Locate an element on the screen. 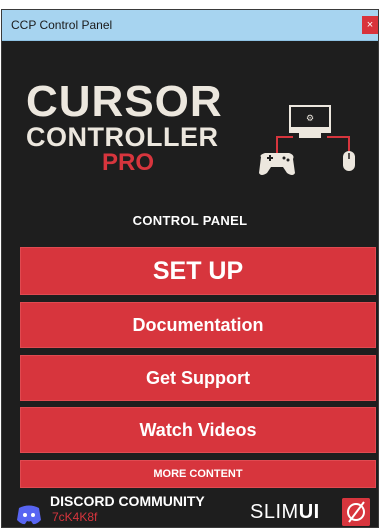 The height and width of the screenshot is (529, 382). brand-title-line1: CURSOR is located at coordinates (124, 101).